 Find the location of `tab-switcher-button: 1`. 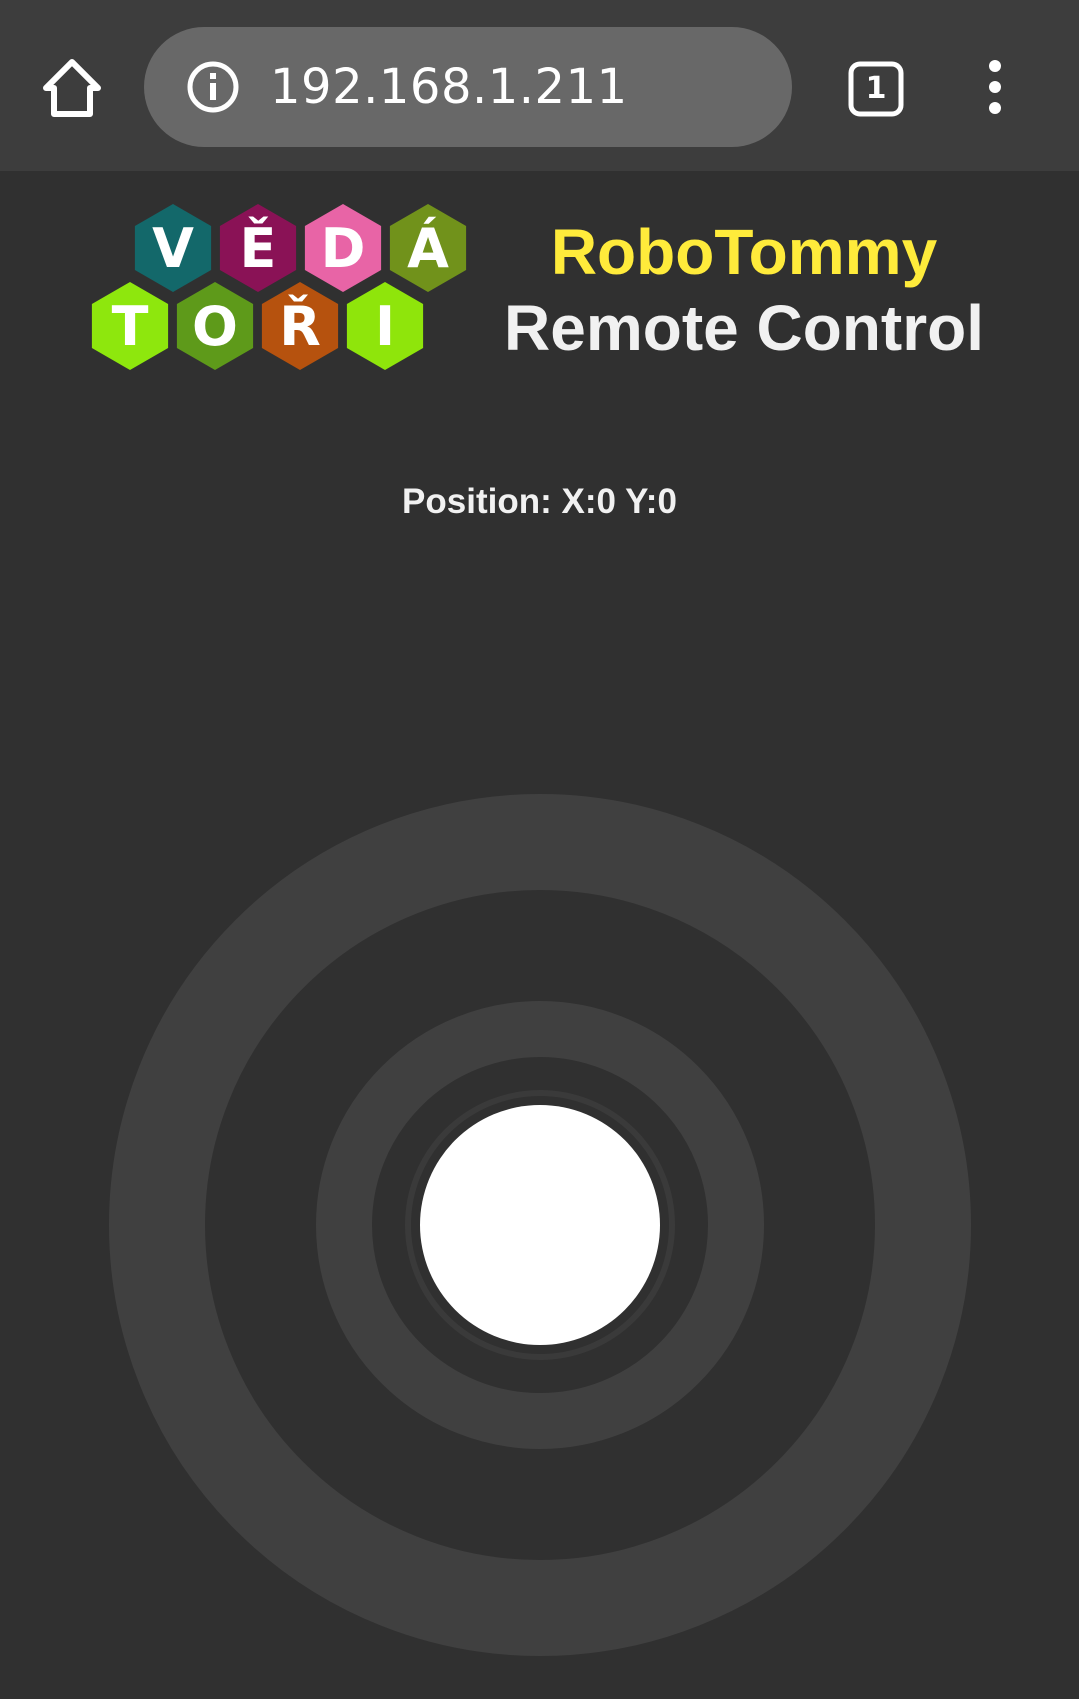

tab-switcher-button: 1 is located at coordinates (876, 89).